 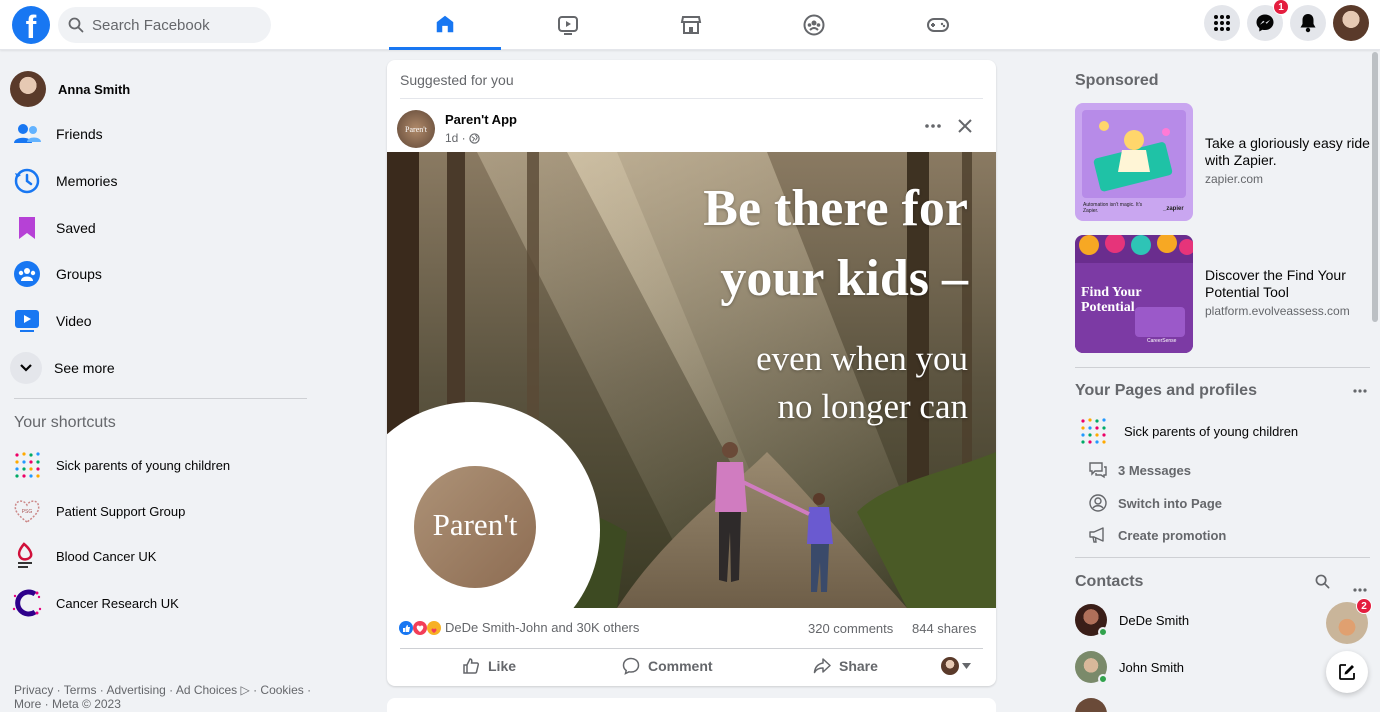 I want to click on group-dots-icon, so click(x=1093, y=431).